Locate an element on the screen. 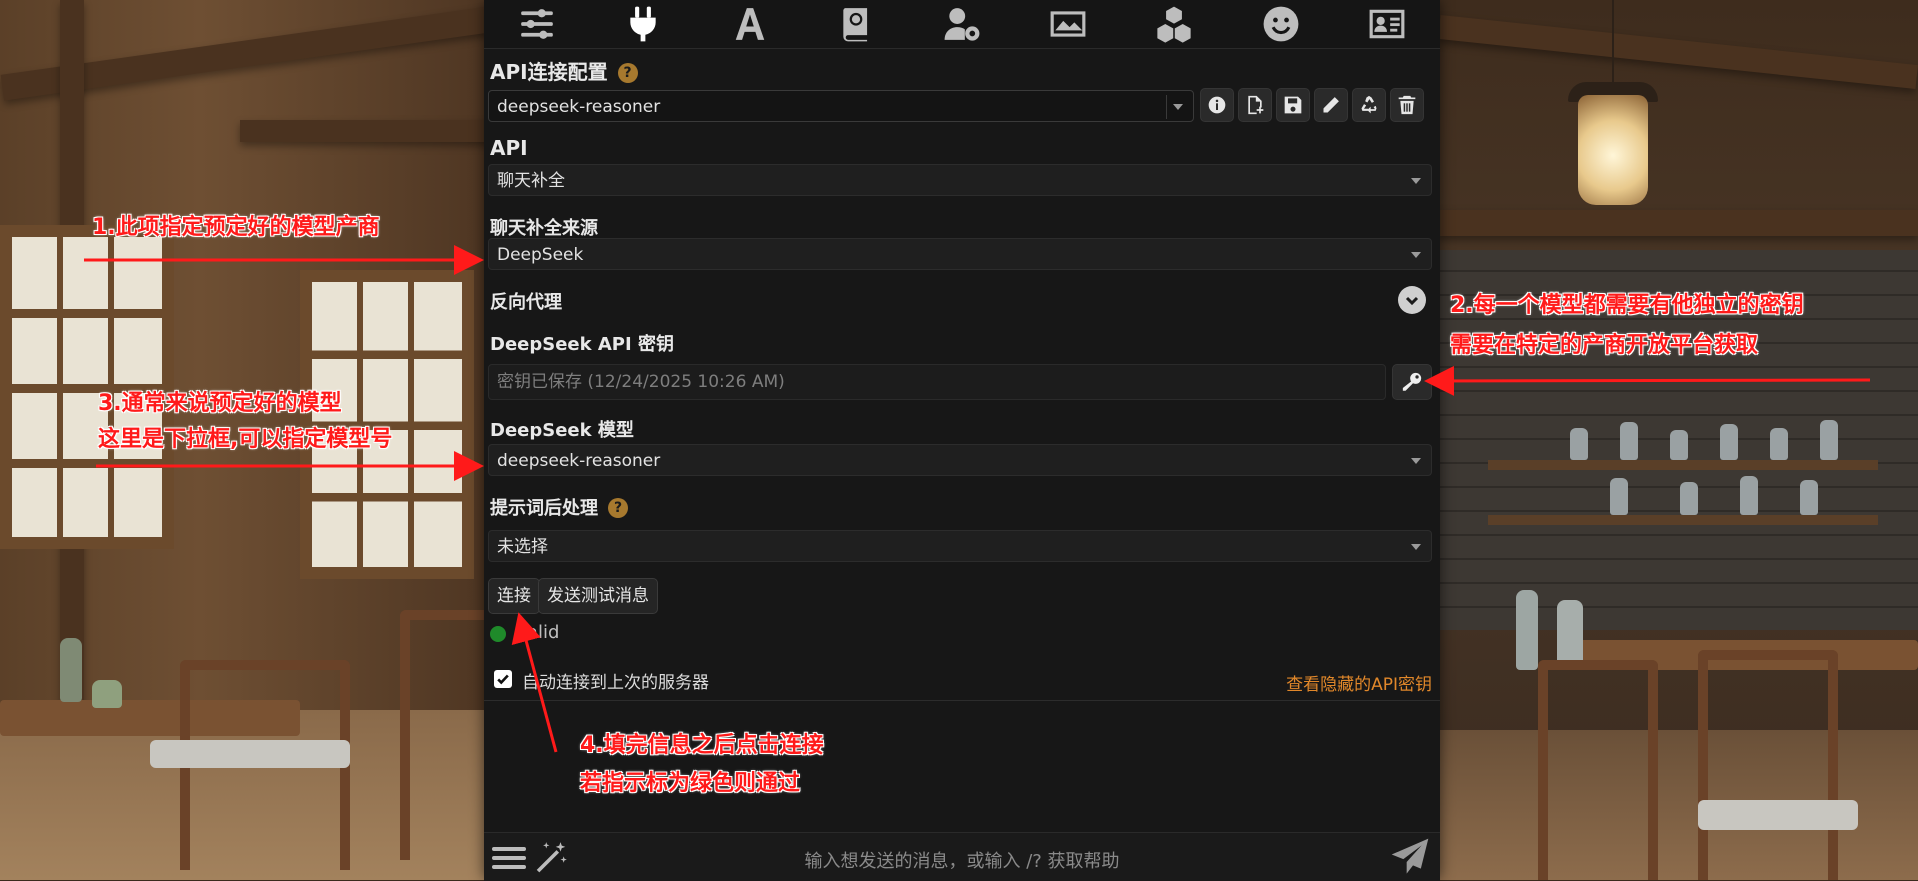 This screenshot has width=1918, height=881. auto-connect-checkbox is located at coordinates (503, 679).